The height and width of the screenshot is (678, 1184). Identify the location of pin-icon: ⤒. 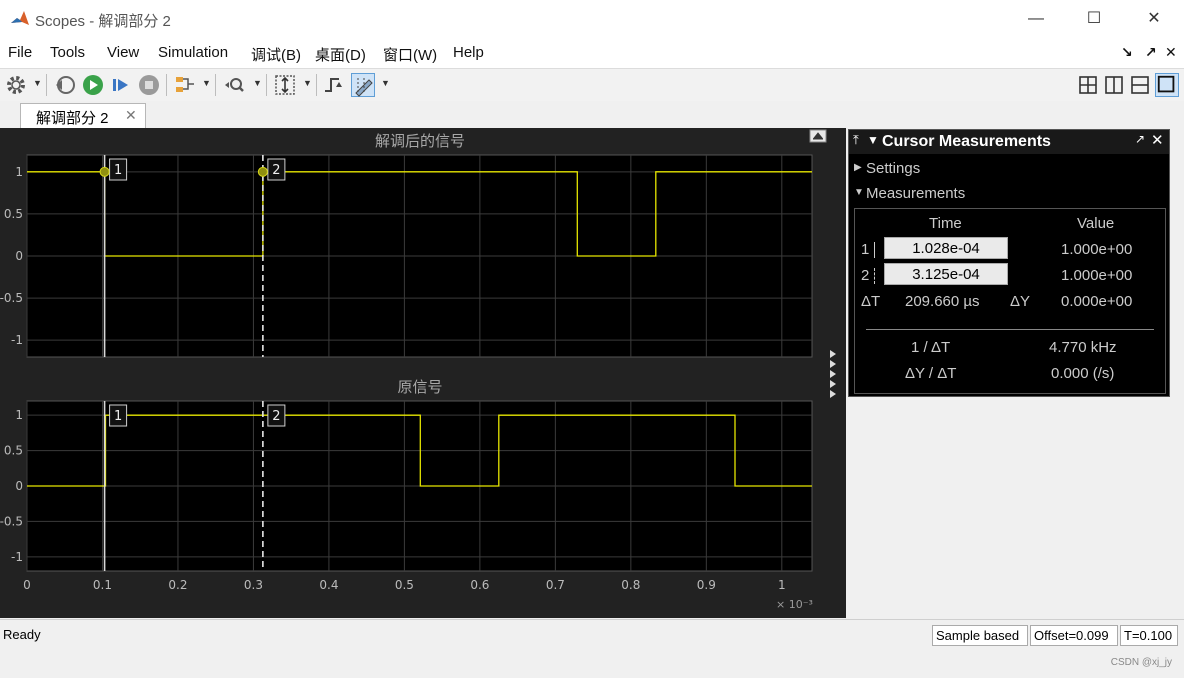
(856, 140).